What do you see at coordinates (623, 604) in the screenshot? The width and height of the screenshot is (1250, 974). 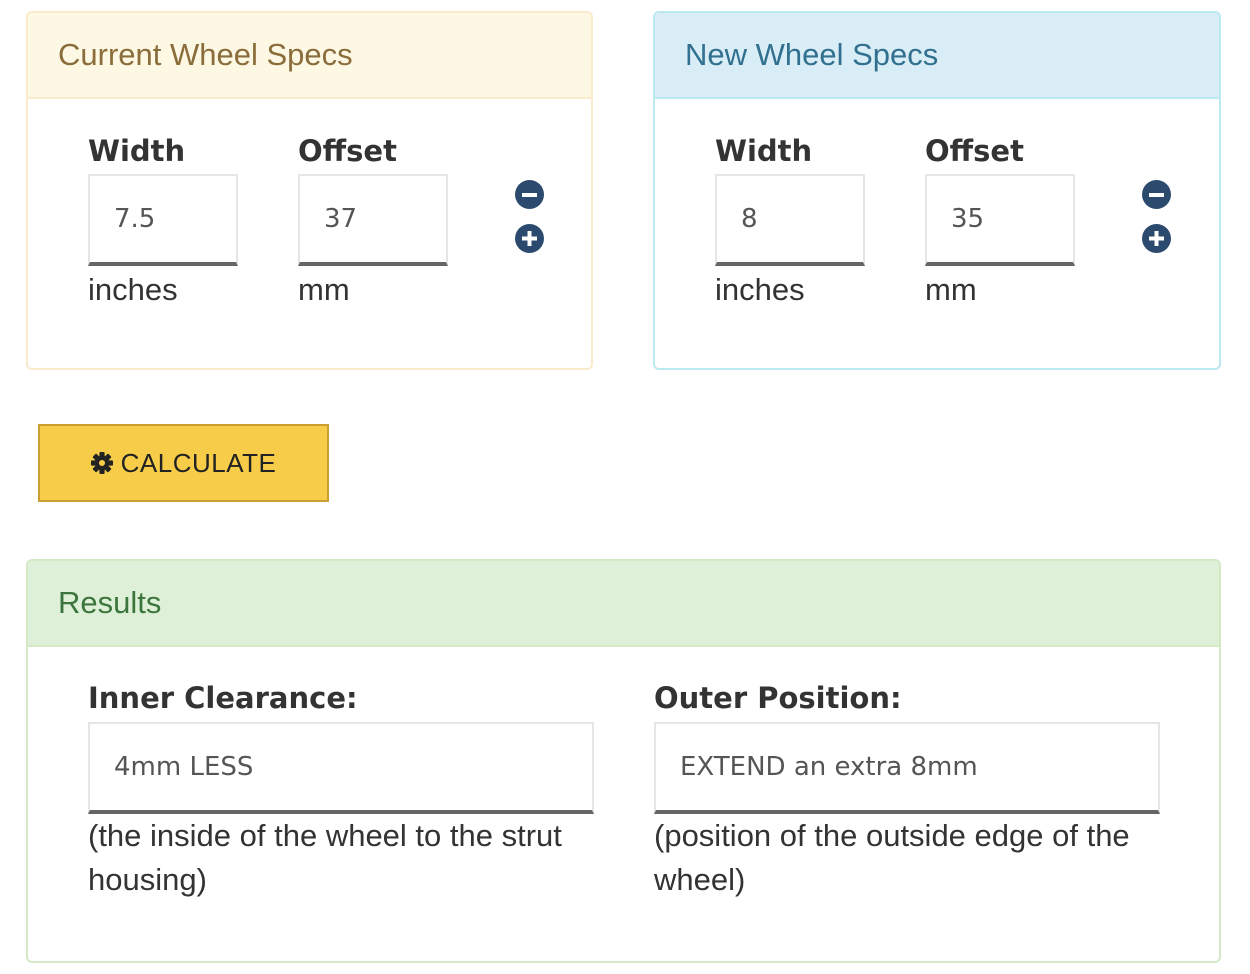 I see `results-title: Results` at bounding box center [623, 604].